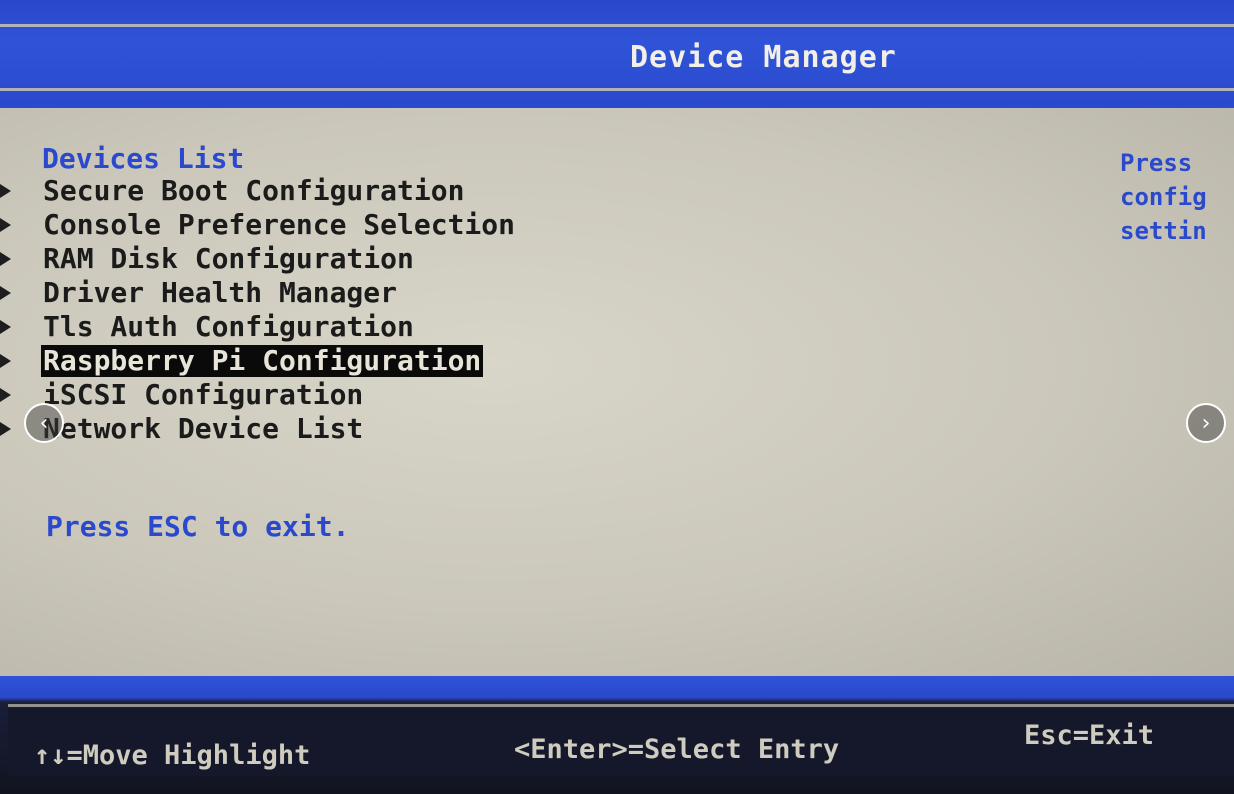  Describe the element at coordinates (1089, 735) in the screenshot. I see `exit-key-hint: Esc=Exit` at that location.